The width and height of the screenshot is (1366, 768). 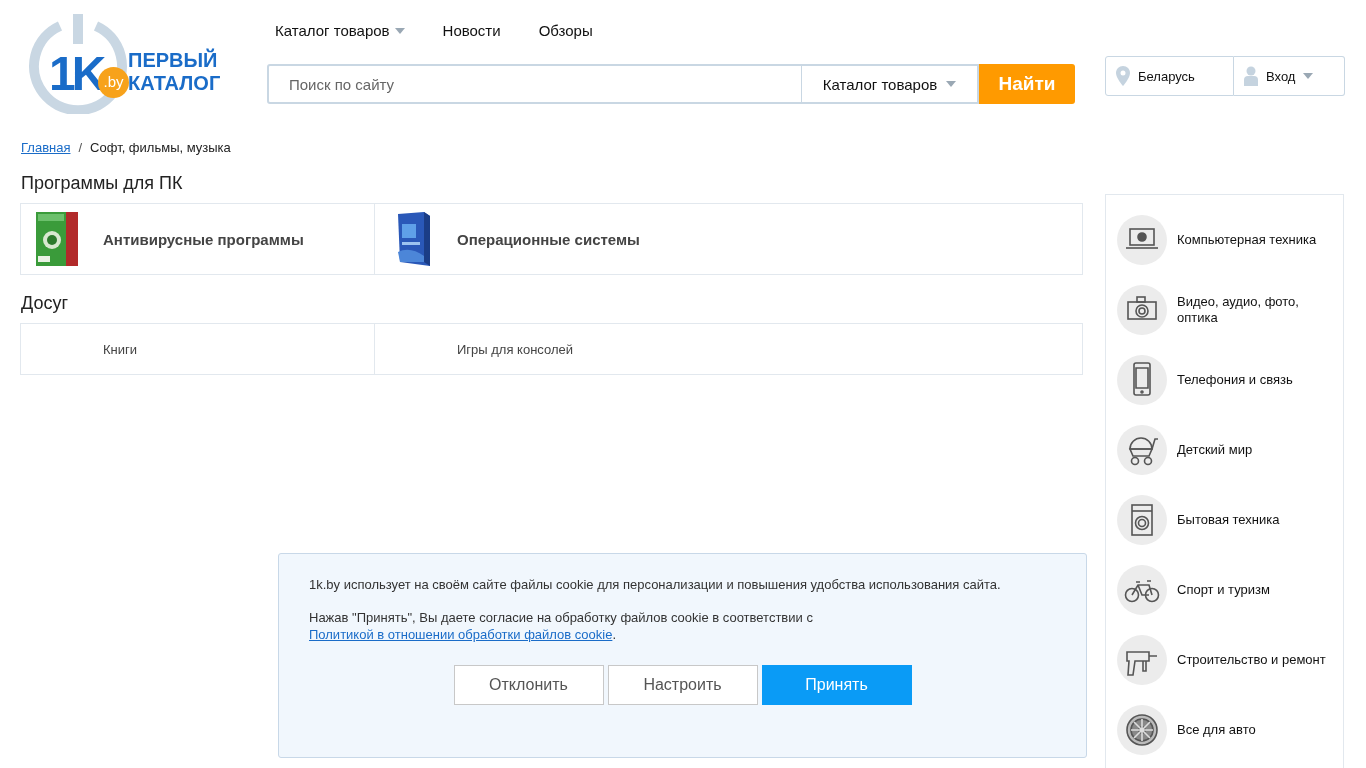 I want to click on category-tile: Антивирусные программы, so click(x=198, y=239).